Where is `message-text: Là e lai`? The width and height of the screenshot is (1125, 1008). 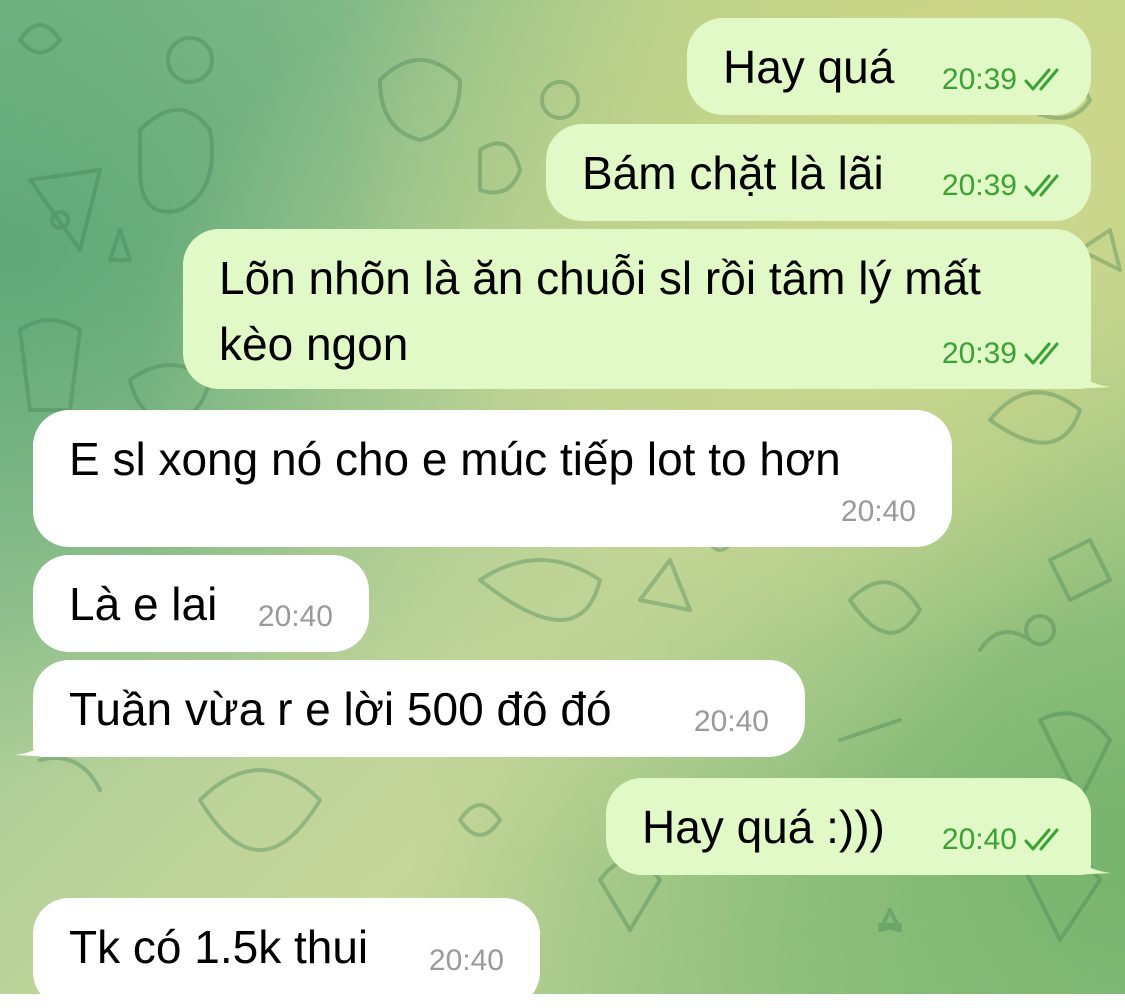 message-text: Là e lai is located at coordinates (143, 604).